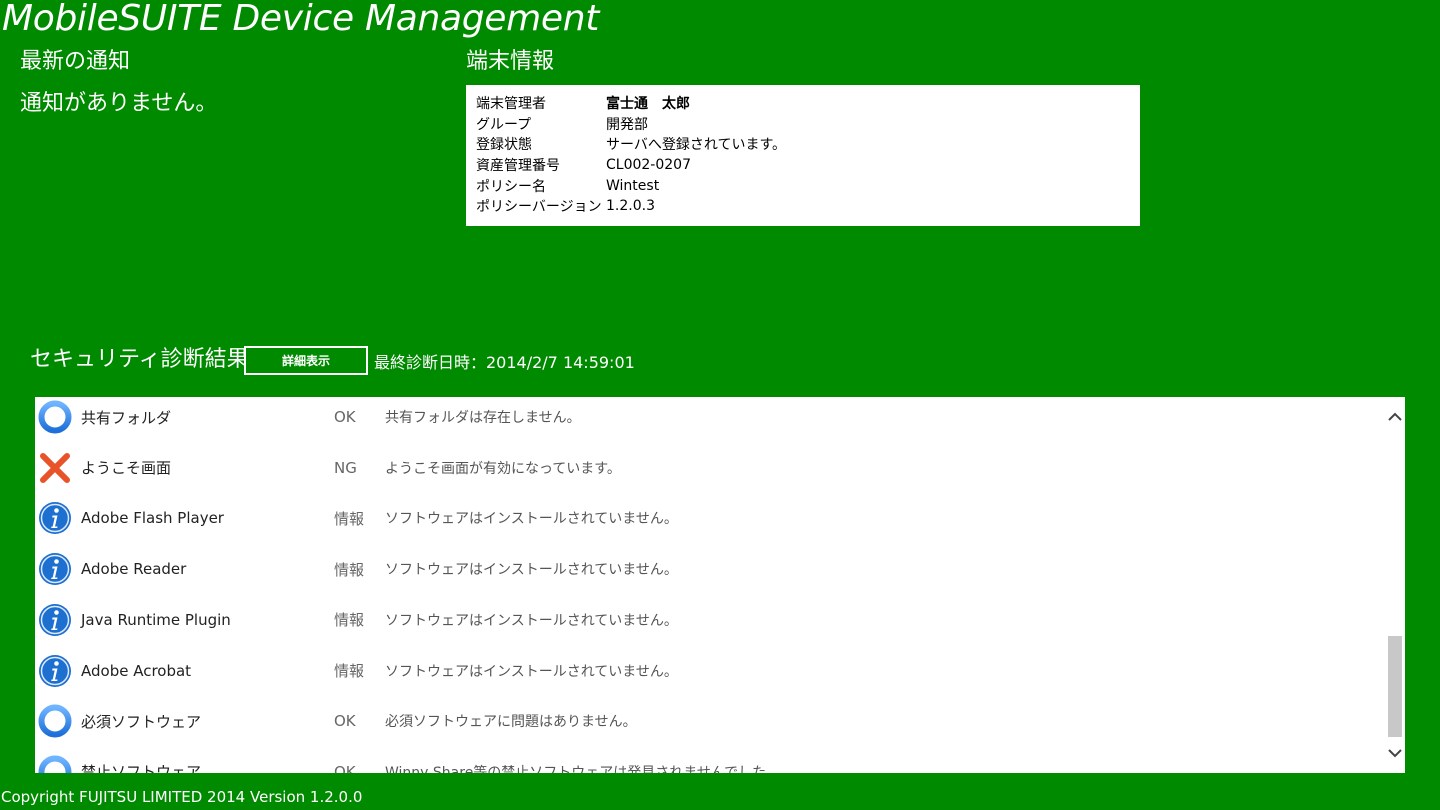 Image resolution: width=1440 pixels, height=810 pixels. What do you see at coordinates (633, 185) in the screenshot?
I see `device-info-value: Wintest` at bounding box center [633, 185].